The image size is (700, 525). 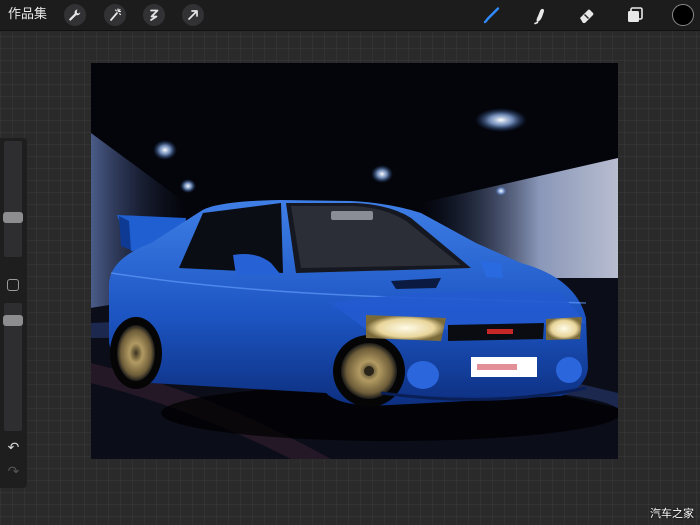 I want to click on layers-icon, so click(x=635, y=15).